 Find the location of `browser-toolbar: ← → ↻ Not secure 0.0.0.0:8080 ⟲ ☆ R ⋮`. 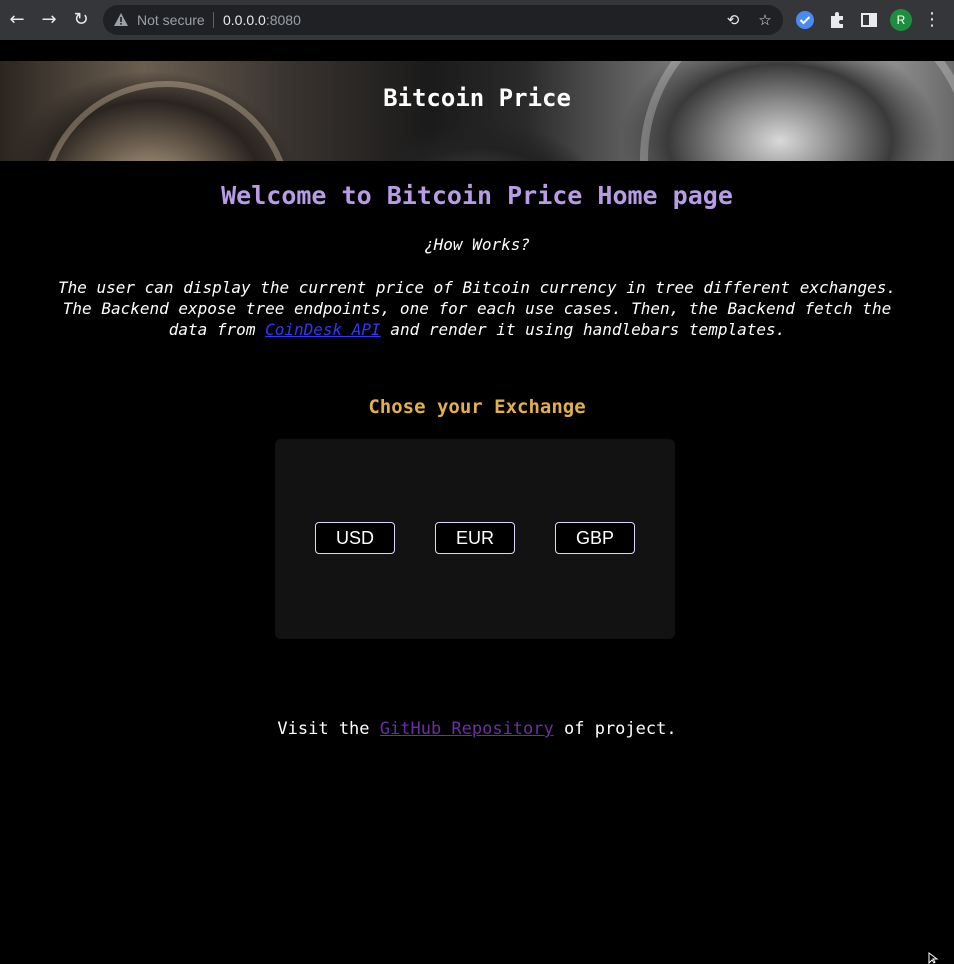

browser-toolbar: ← → ↻ Not secure 0.0.0.0:8080 ⟲ ☆ R ⋮ is located at coordinates (477, 20).